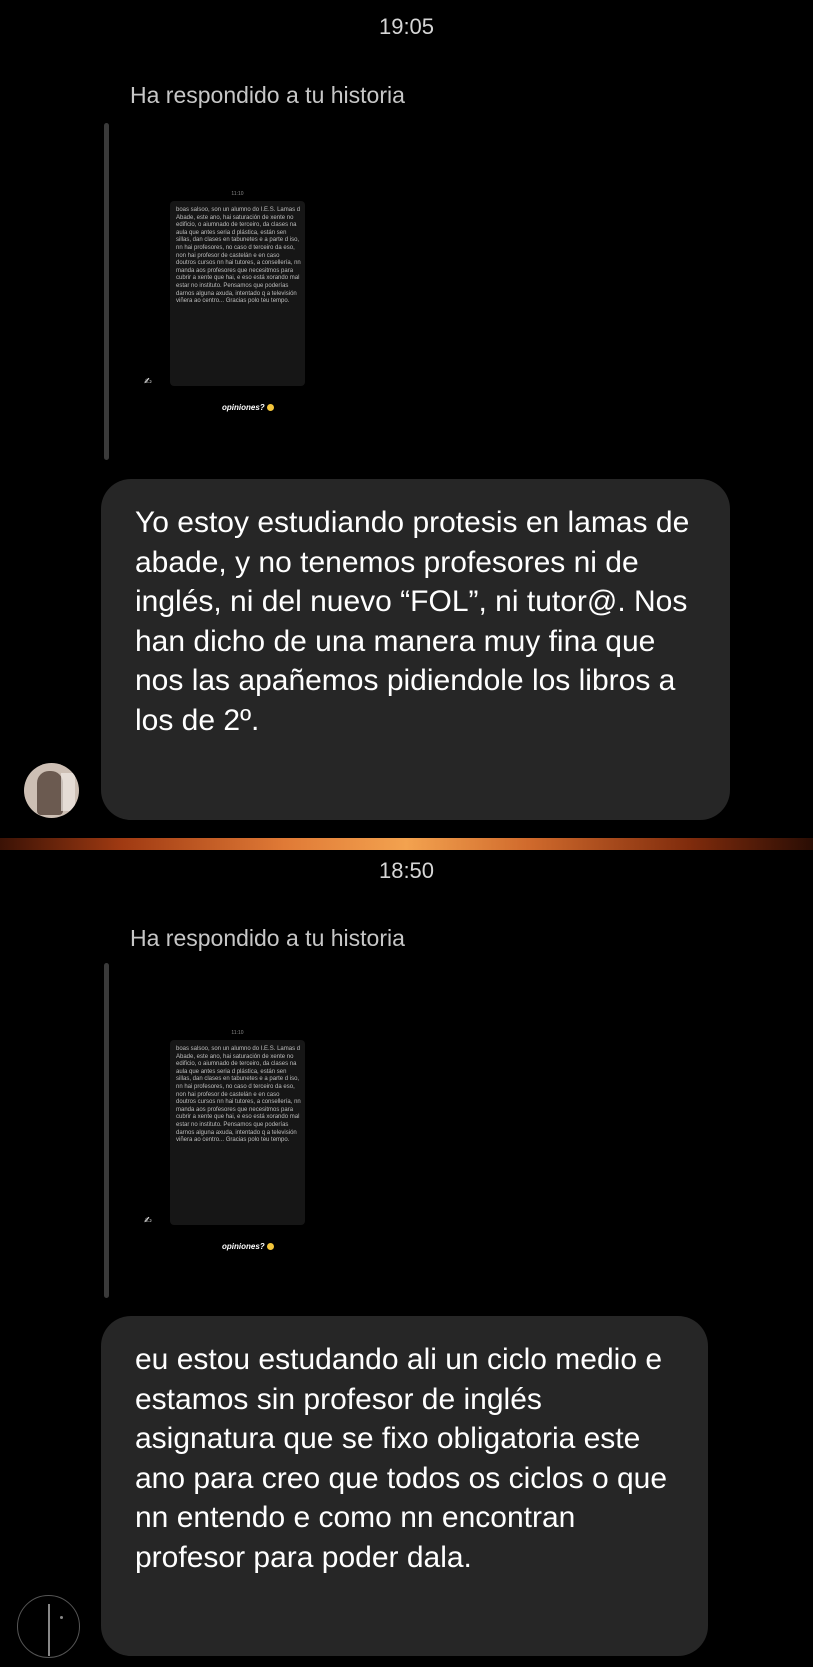 The width and height of the screenshot is (813, 1667). Describe the element at coordinates (406, 870) in the screenshot. I see `timestamp: 18:50` at that location.